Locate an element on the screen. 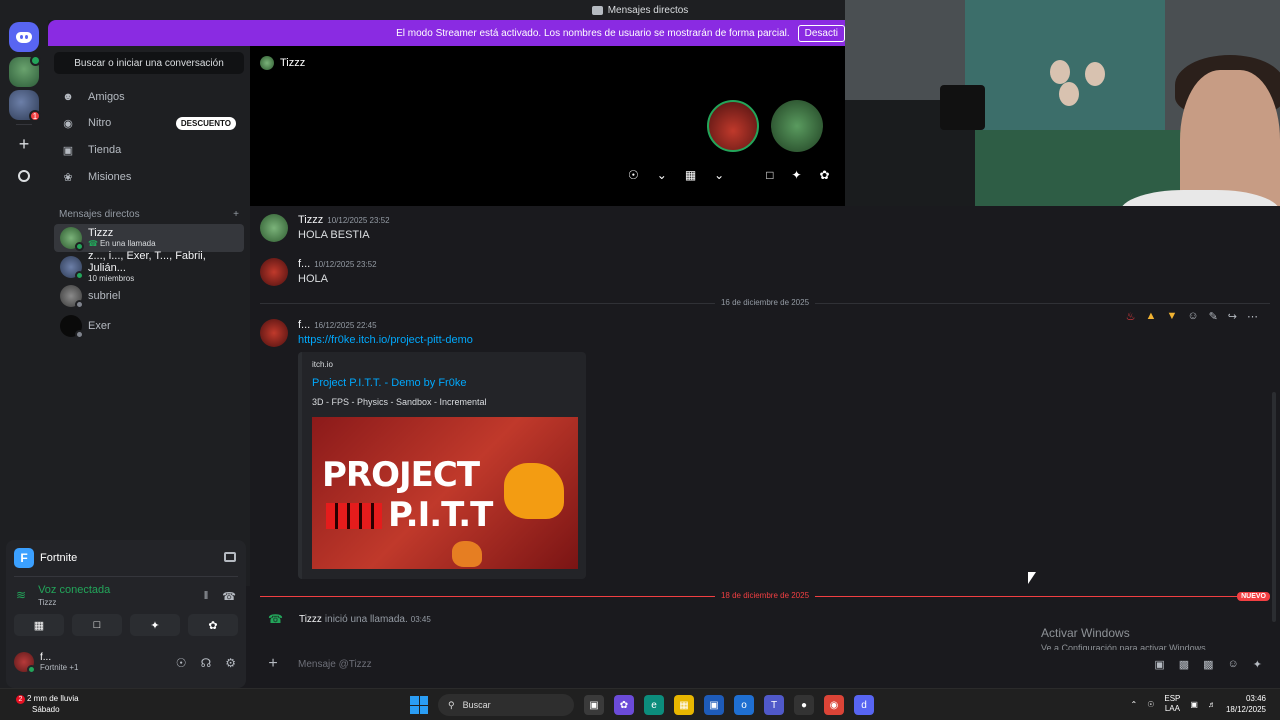 This screenshot has width=1280, height=720. message-input: Mensaje @Tizzz is located at coordinates (726, 664).